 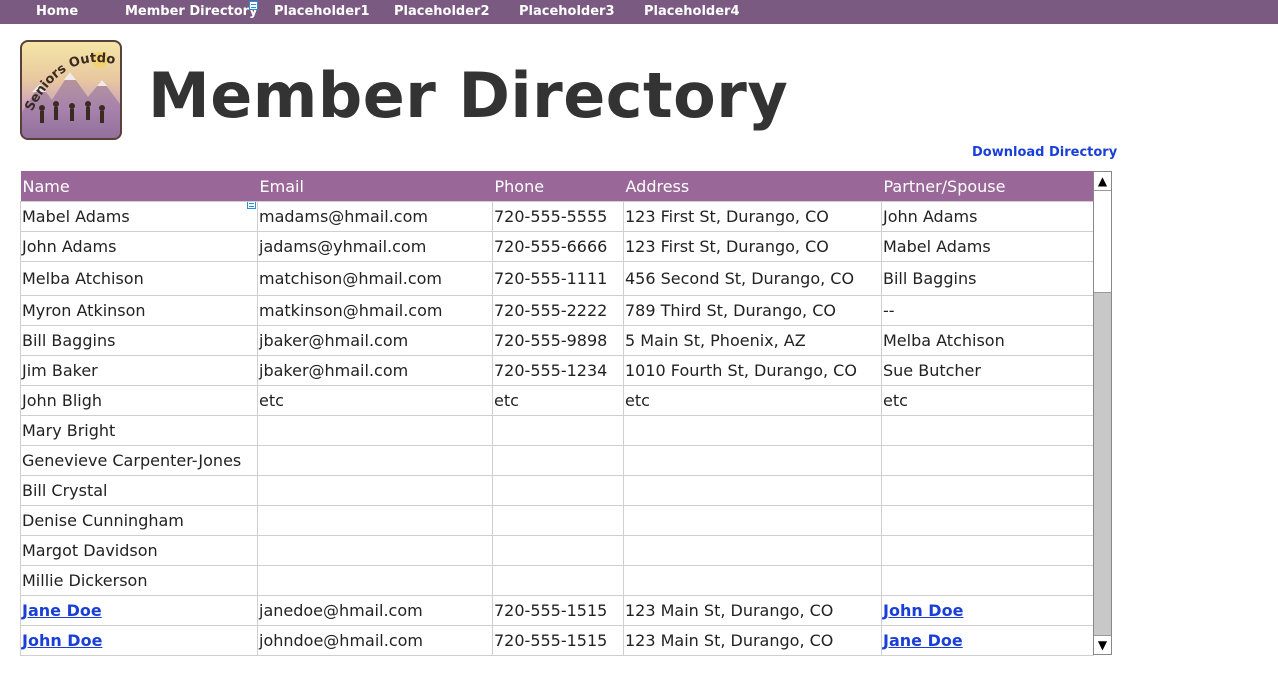 I want to click on cell-address: etc, so click(x=752, y=400).